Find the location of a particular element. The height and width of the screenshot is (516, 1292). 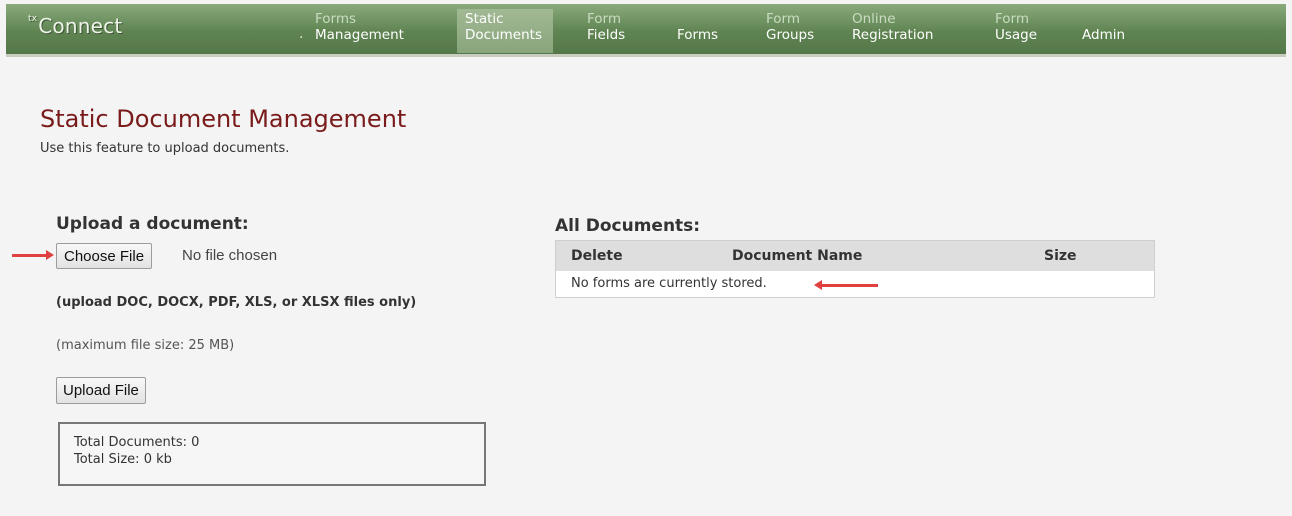

nav-label-line1: Static is located at coordinates (484, 19).